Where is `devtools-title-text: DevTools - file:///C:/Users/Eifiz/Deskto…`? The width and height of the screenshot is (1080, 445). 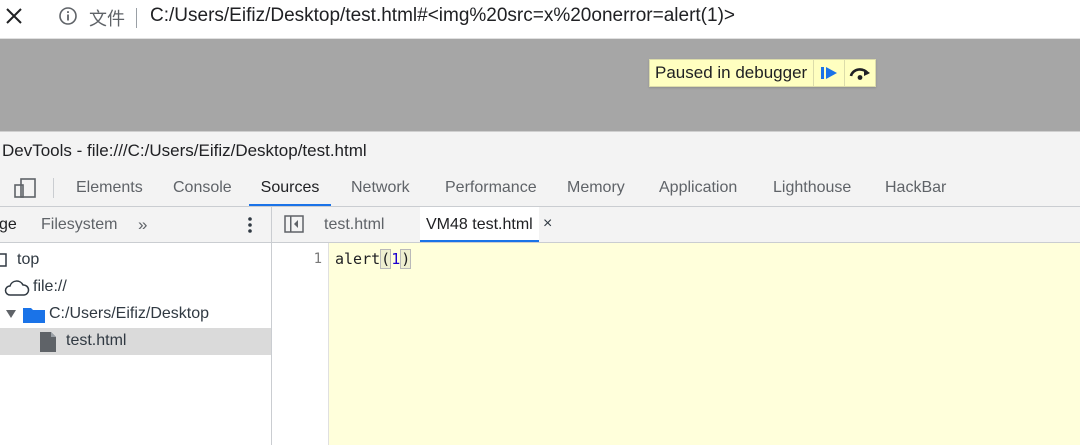 devtools-title-text: DevTools - file:///C:/Users/Eifiz/Deskto… is located at coordinates (184, 150).